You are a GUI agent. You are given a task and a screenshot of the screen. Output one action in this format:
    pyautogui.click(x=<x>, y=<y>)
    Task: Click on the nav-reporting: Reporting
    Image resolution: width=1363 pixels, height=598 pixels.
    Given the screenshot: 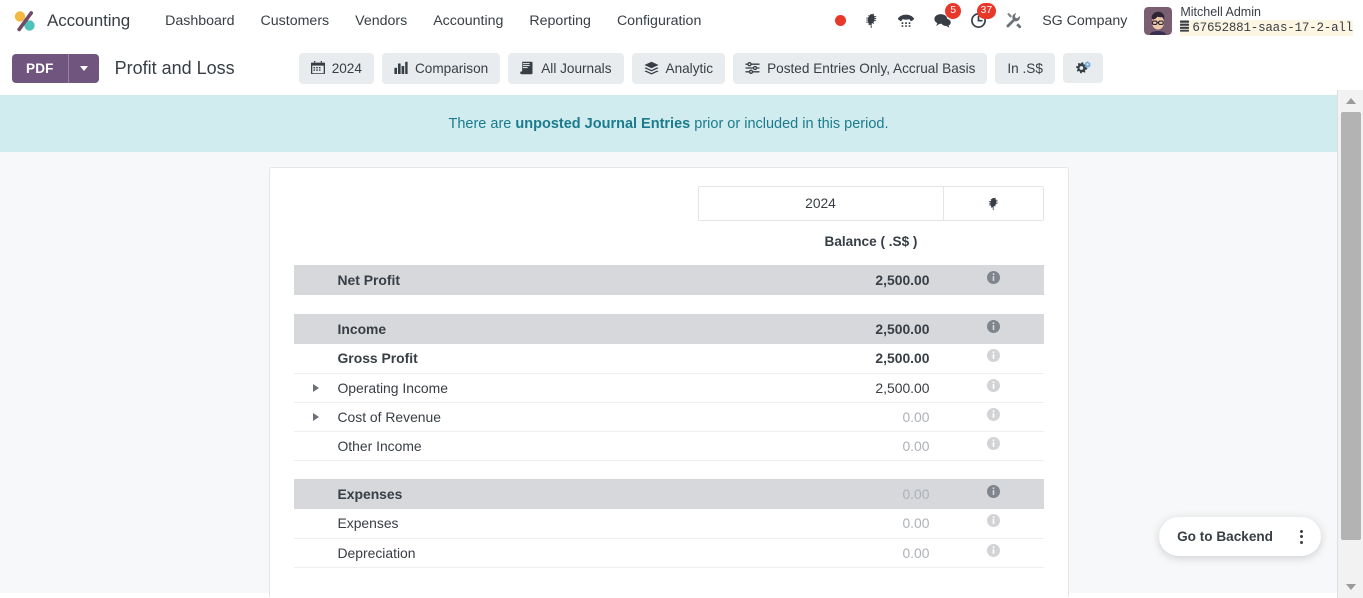 What is the action you would take?
    pyautogui.click(x=560, y=21)
    